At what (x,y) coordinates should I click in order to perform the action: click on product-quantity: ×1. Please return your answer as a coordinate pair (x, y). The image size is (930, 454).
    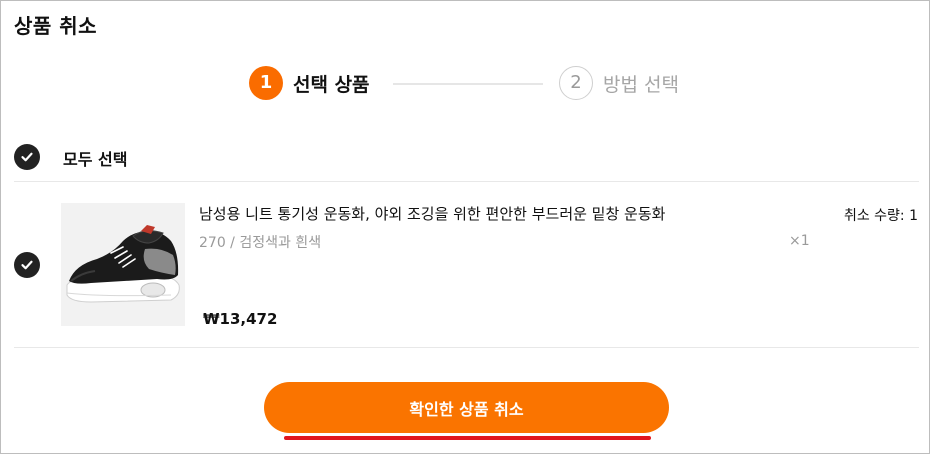
    Looking at the image, I should click on (799, 241).